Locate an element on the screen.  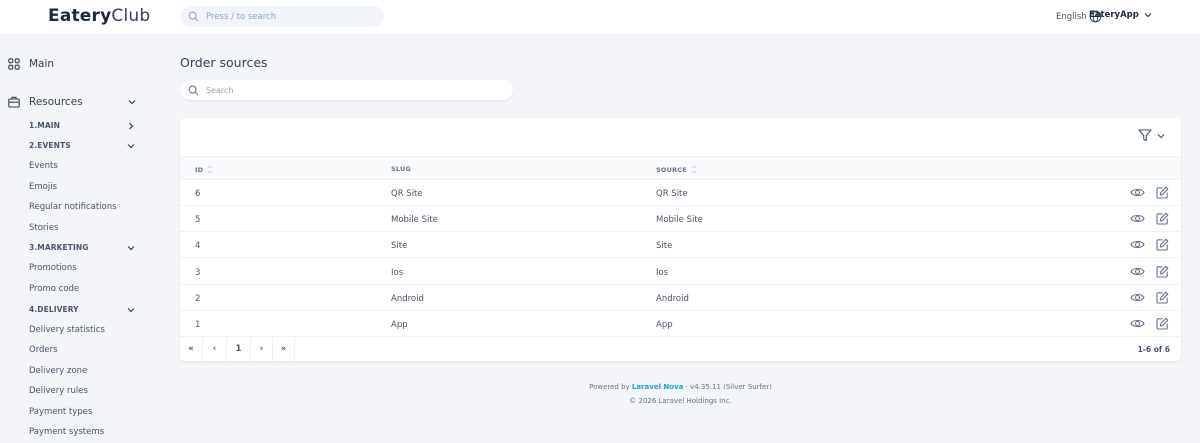
column-header-id: ID is located at coordinates (204, 169).